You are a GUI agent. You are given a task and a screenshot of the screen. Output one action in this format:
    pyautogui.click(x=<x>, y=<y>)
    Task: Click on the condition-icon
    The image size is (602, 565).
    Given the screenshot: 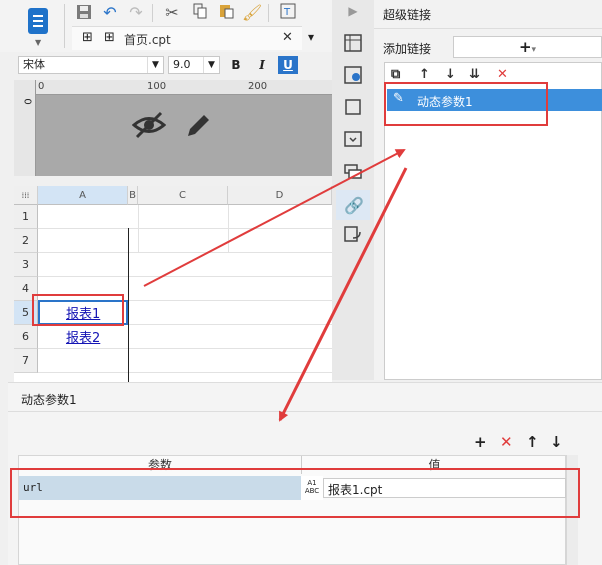 What is the action you would take?
    pyautogui.click(x=353, y=171)
    